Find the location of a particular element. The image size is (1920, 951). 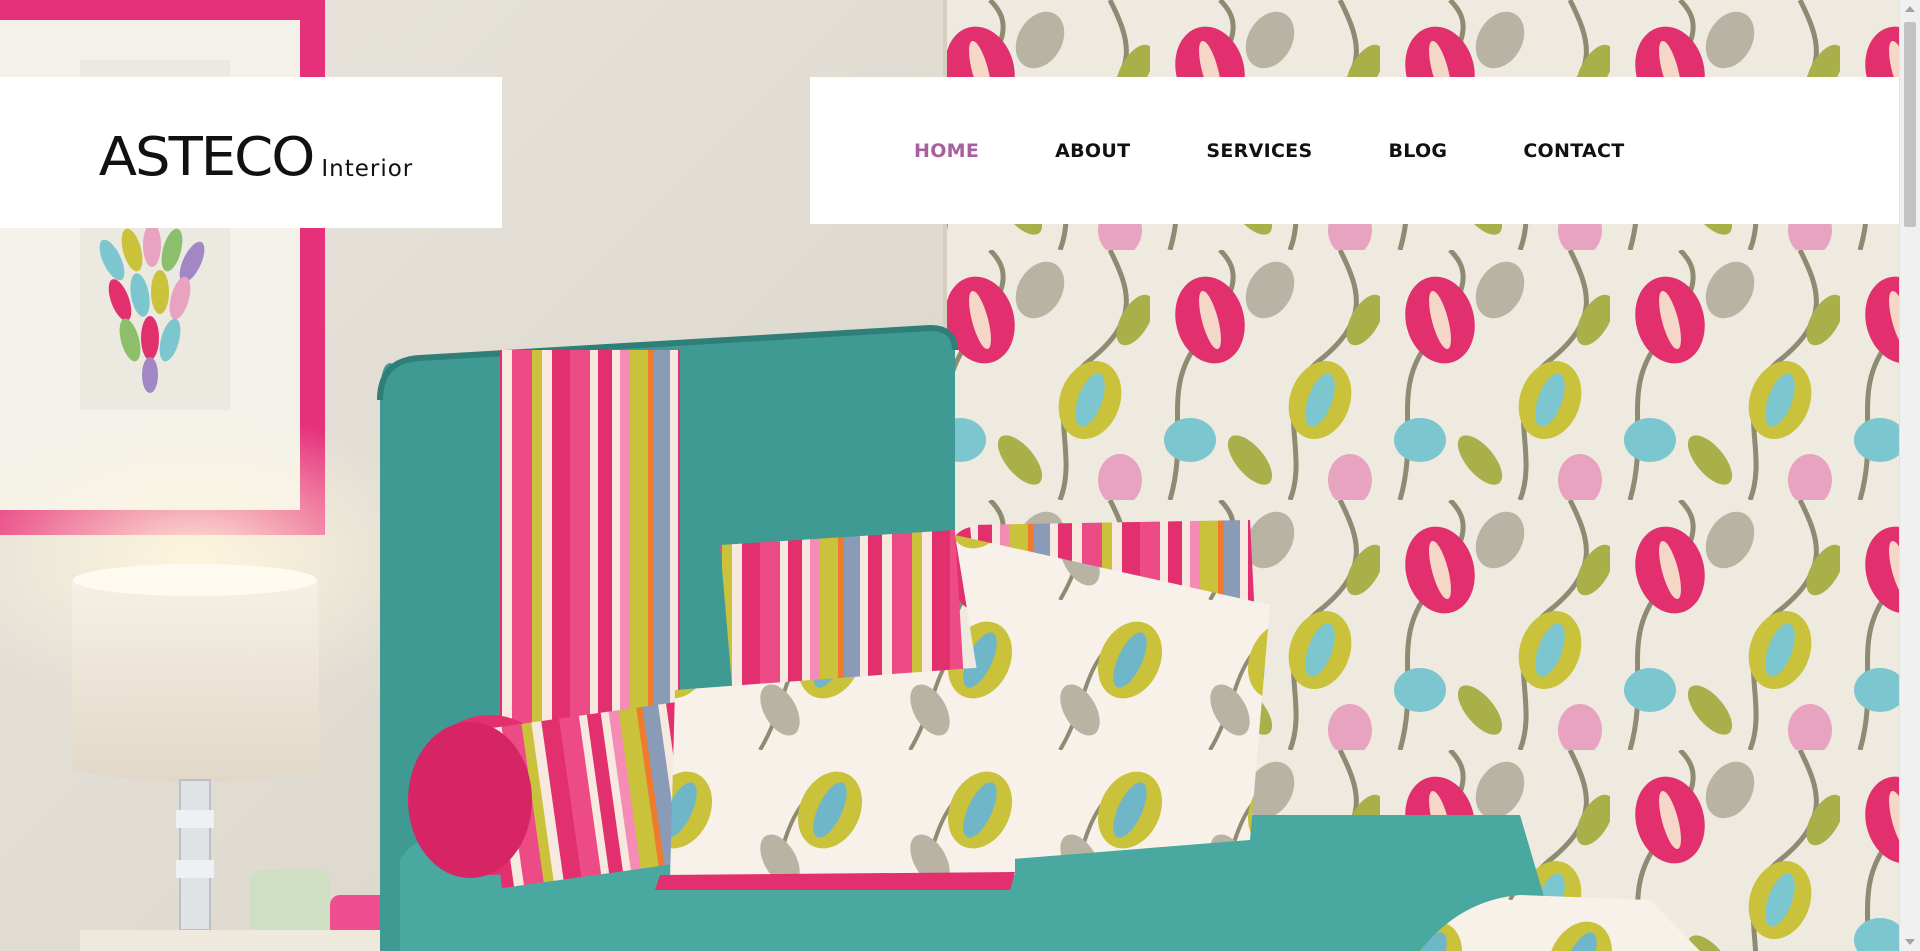

nav-item-contact: CONTACT is located at coordinates (1573, 151).